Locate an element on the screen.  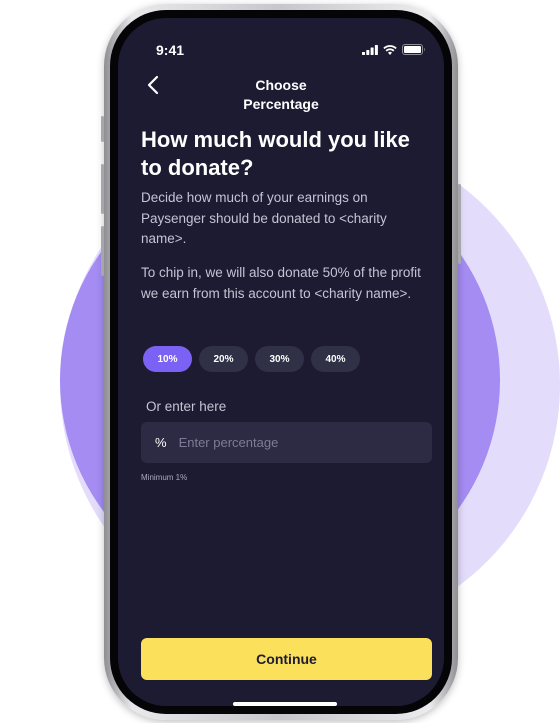
status-icons is located at coordinates (394, 49).